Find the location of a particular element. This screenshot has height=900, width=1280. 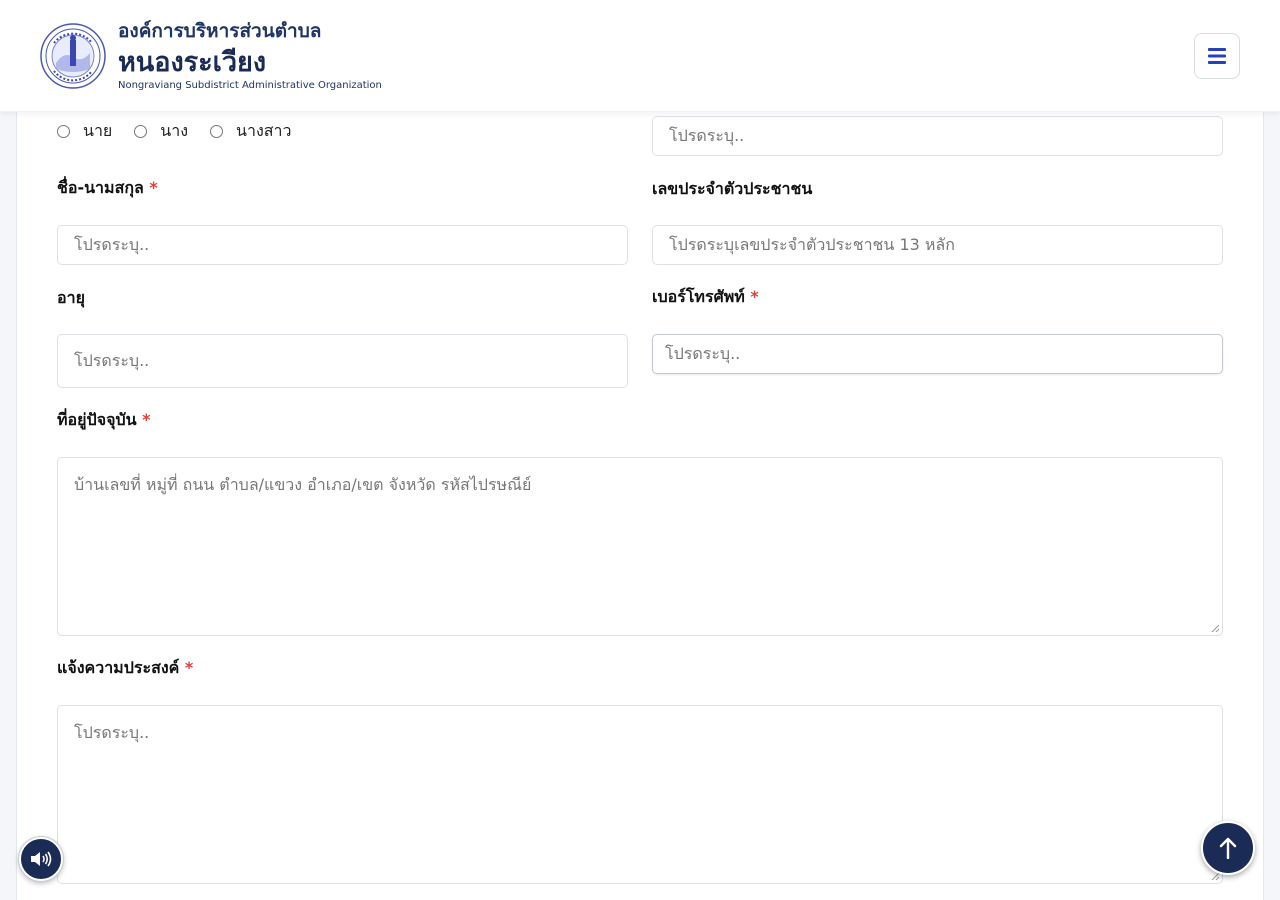

org-logo is located at coordinates (73, 56).